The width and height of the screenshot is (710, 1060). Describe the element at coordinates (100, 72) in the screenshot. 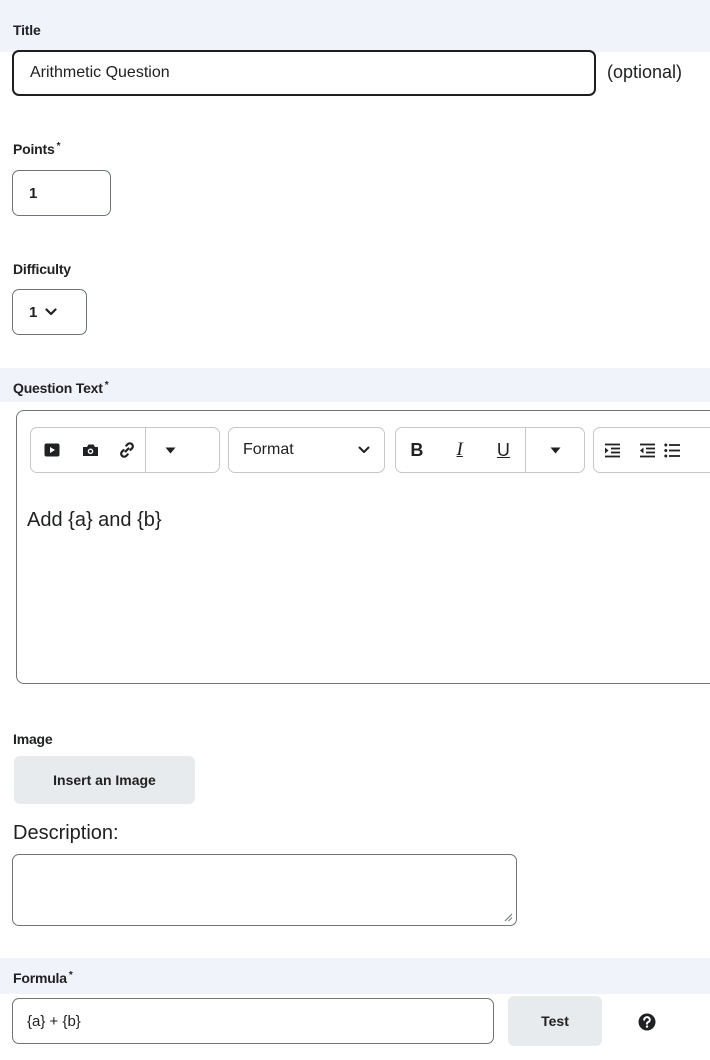

I see `title-input-value: Arithmetic Question` at that location.